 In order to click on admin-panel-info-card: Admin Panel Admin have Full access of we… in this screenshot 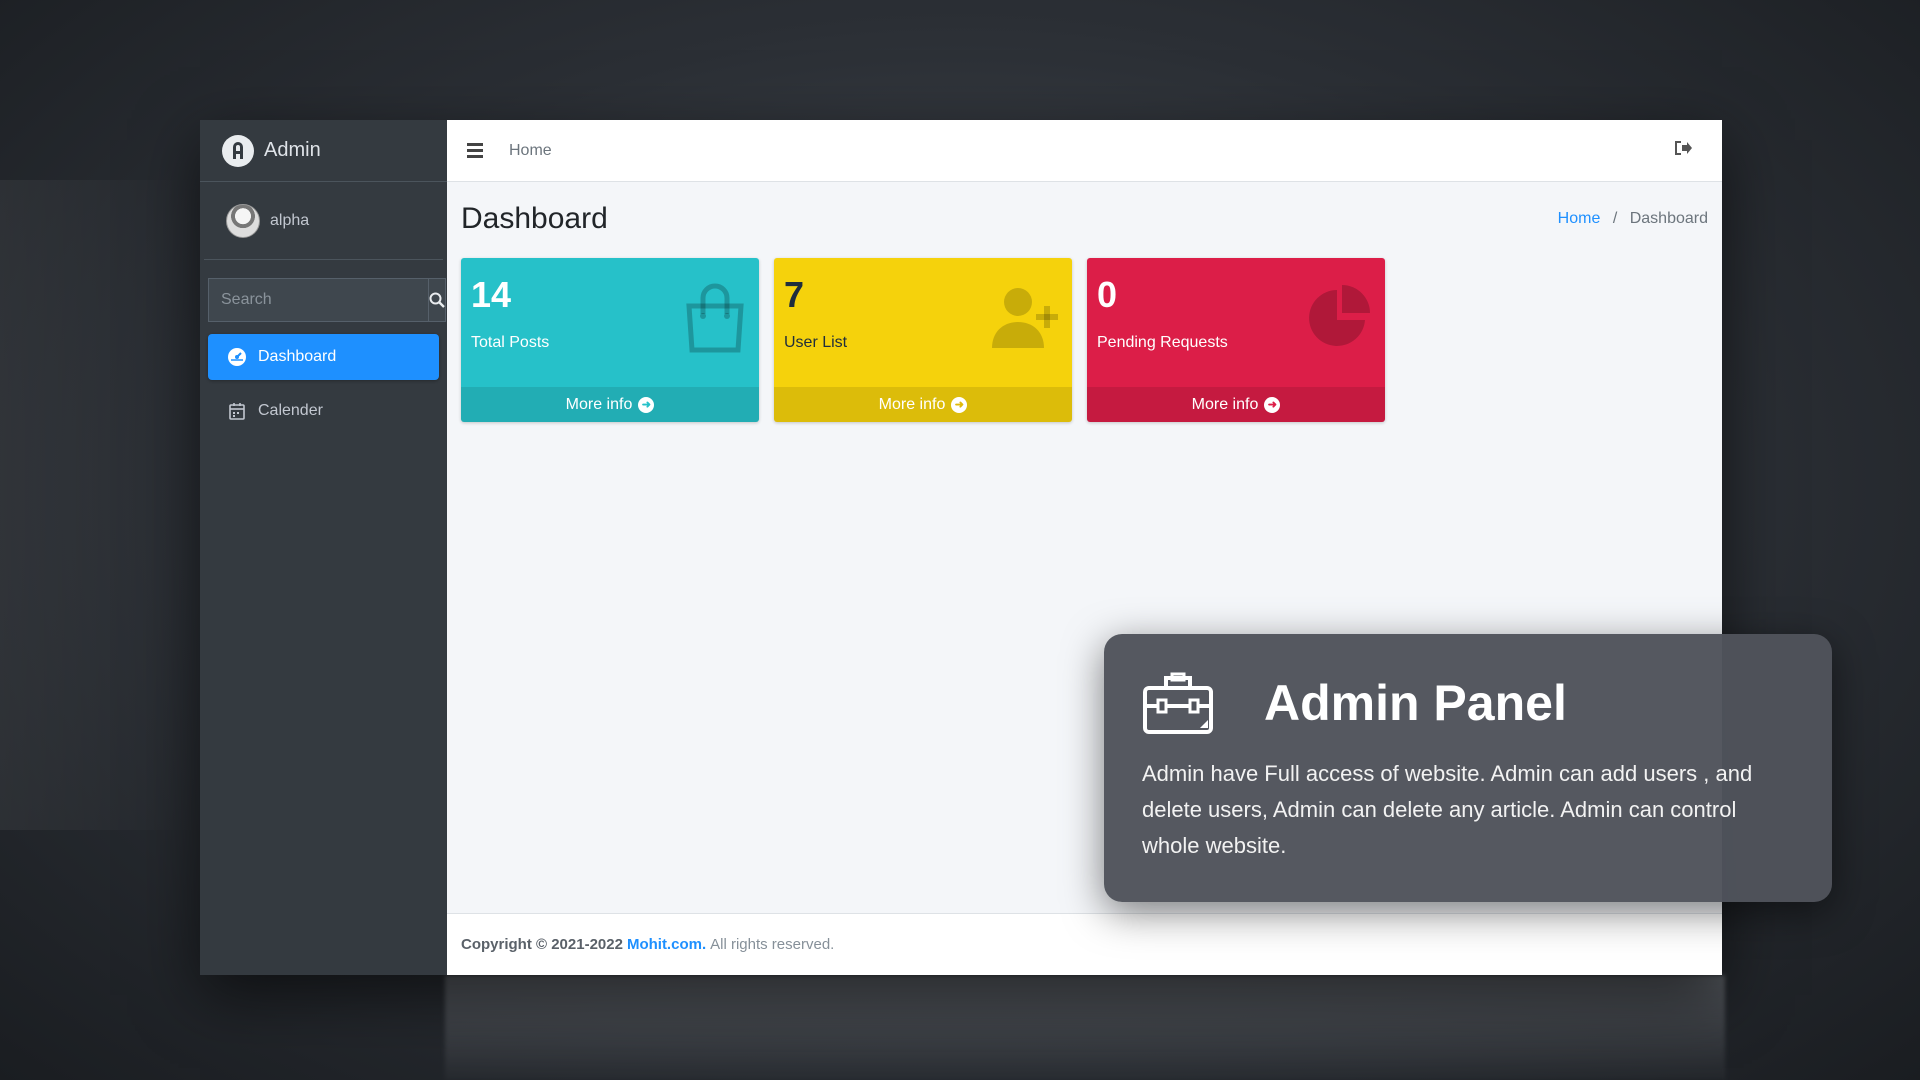, I will do `click(1468, 768)`.